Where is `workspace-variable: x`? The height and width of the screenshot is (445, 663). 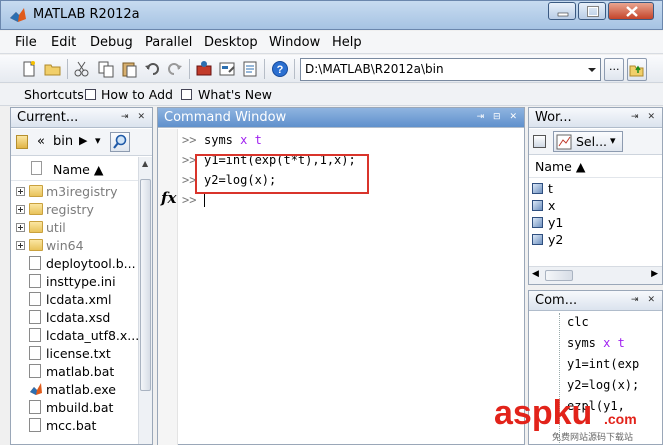 workspace-variable: x is located at coordinates (592, 206).